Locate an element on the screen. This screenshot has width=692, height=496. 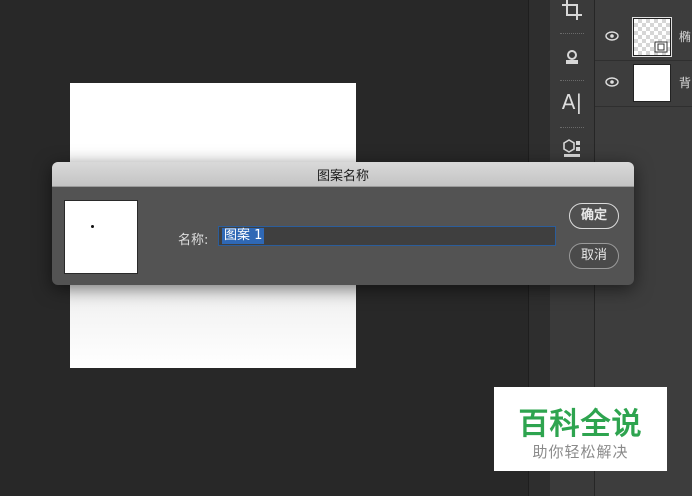
crop-icon is located at coordinates (572, 10).